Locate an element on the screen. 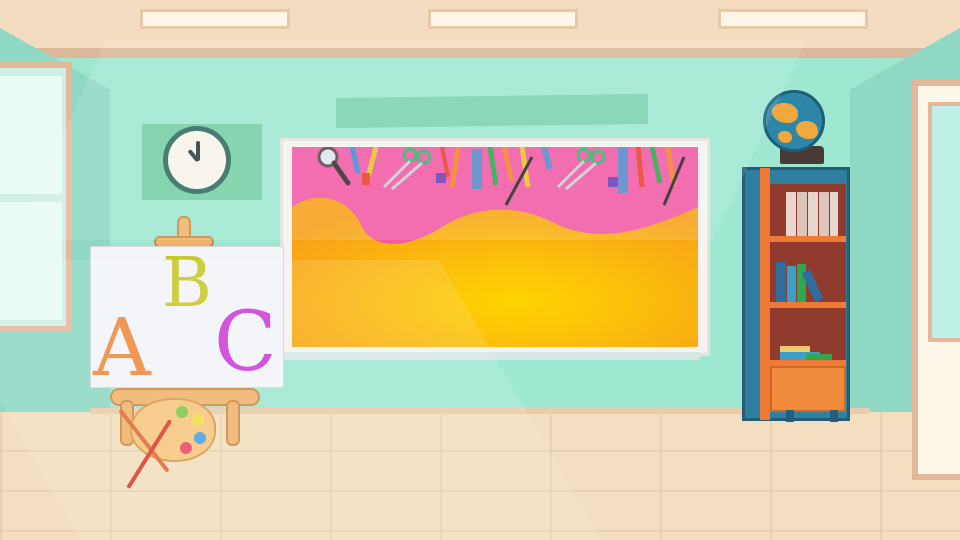  ceiling-light-center is located at coordinates (503, 19).